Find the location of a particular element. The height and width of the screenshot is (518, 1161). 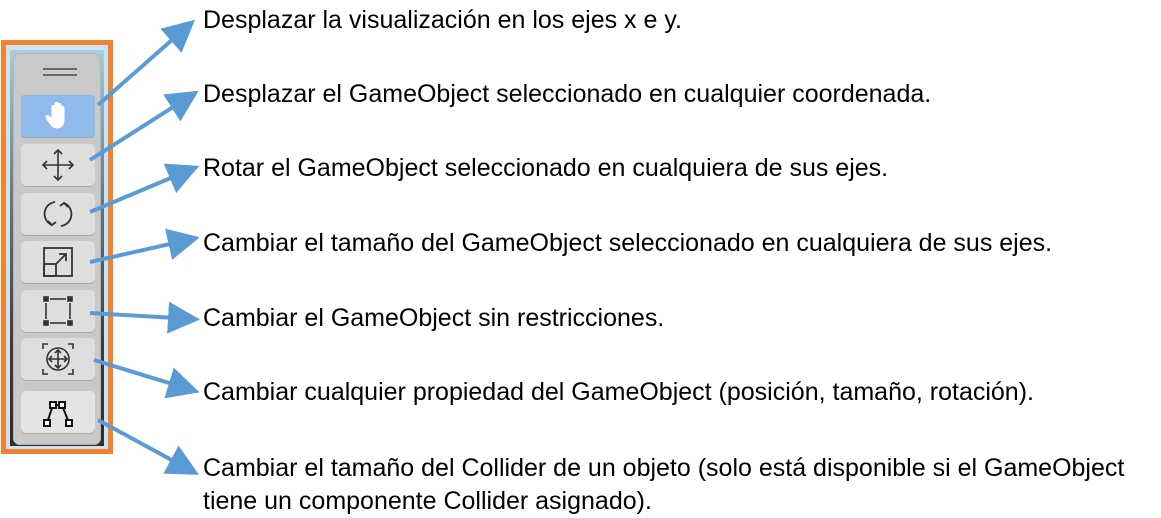

arrow-rotate-tool is located at coordinates (144, 188).